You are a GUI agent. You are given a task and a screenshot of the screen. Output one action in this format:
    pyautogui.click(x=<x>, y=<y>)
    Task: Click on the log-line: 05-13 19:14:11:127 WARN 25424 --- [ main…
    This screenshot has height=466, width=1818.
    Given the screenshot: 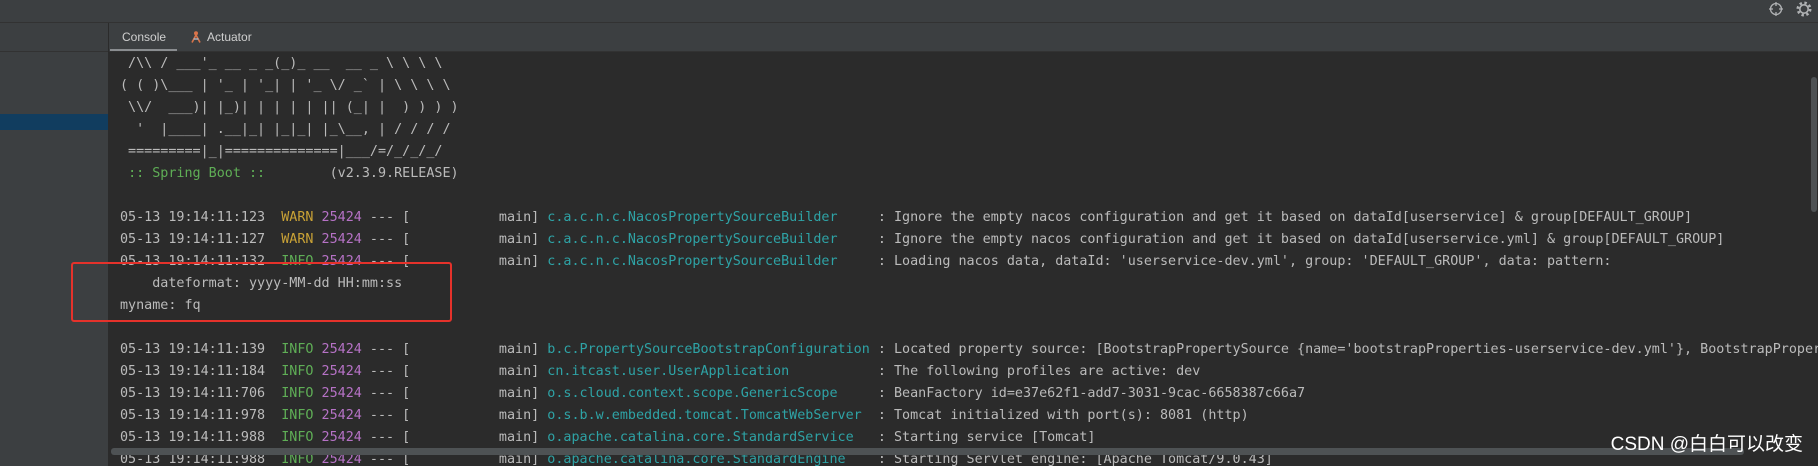 What is the action you would take?
    pyautogui.click(x=969, y=240)
    